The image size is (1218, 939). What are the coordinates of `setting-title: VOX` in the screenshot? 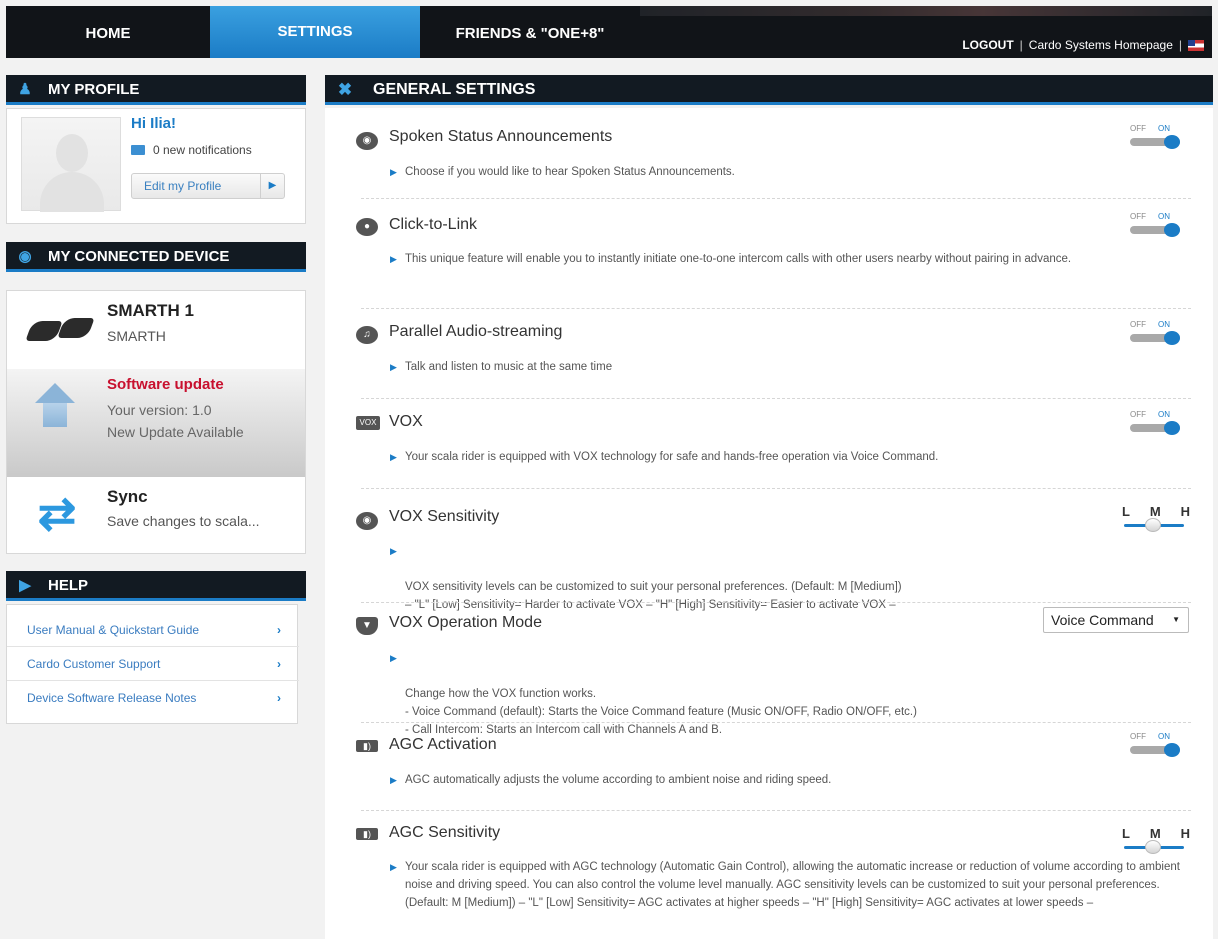 It's located at (406, 421).